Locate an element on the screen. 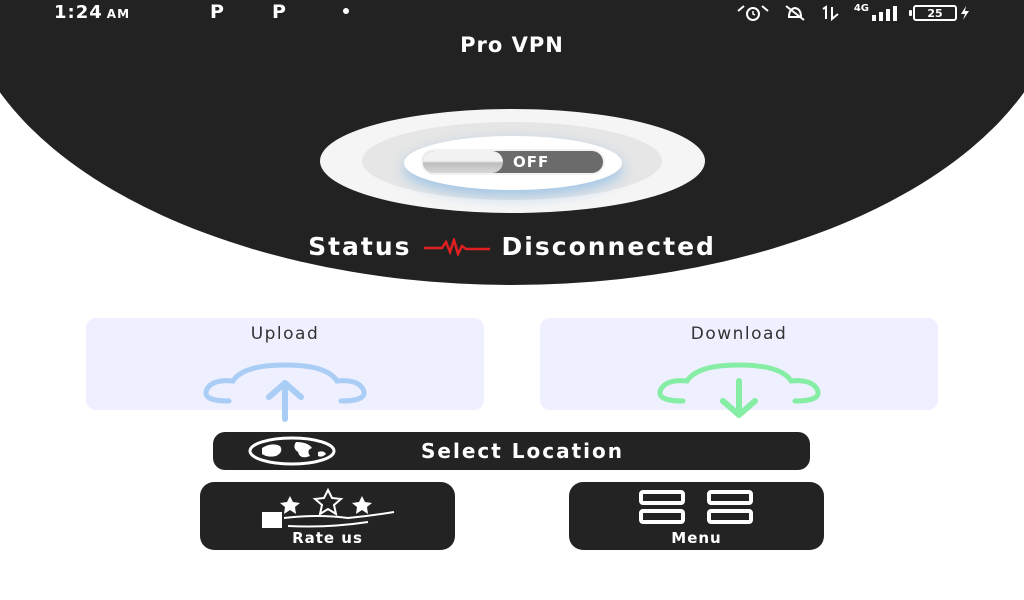  battery-level: 25 is located at coordinates (935, 13).